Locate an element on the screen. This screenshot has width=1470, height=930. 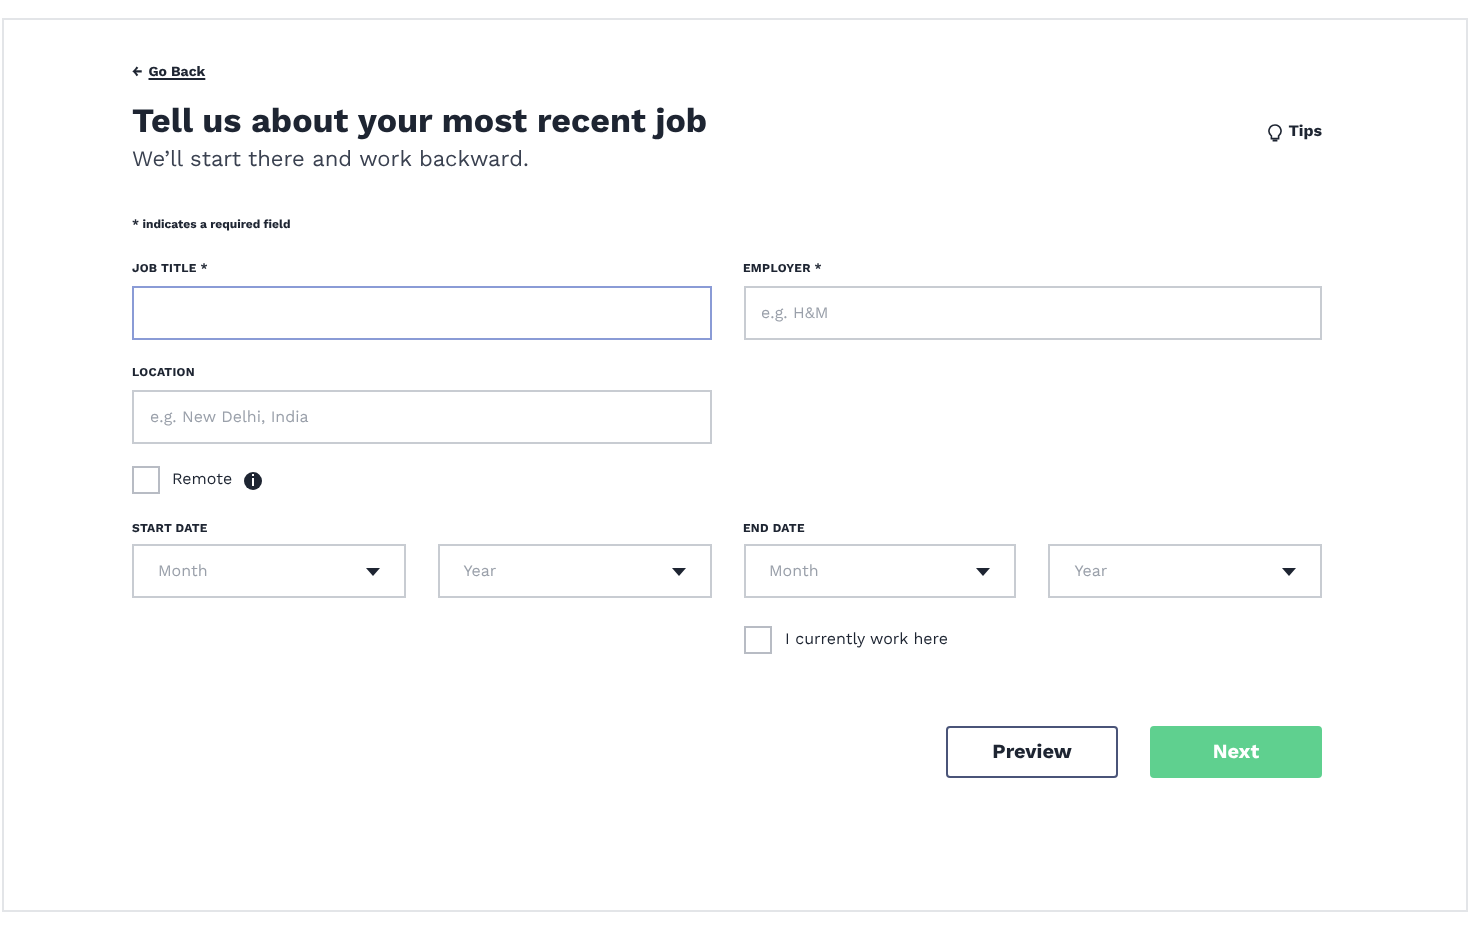
text-field: e.g. H&M is located at coordinates (1032, 313).